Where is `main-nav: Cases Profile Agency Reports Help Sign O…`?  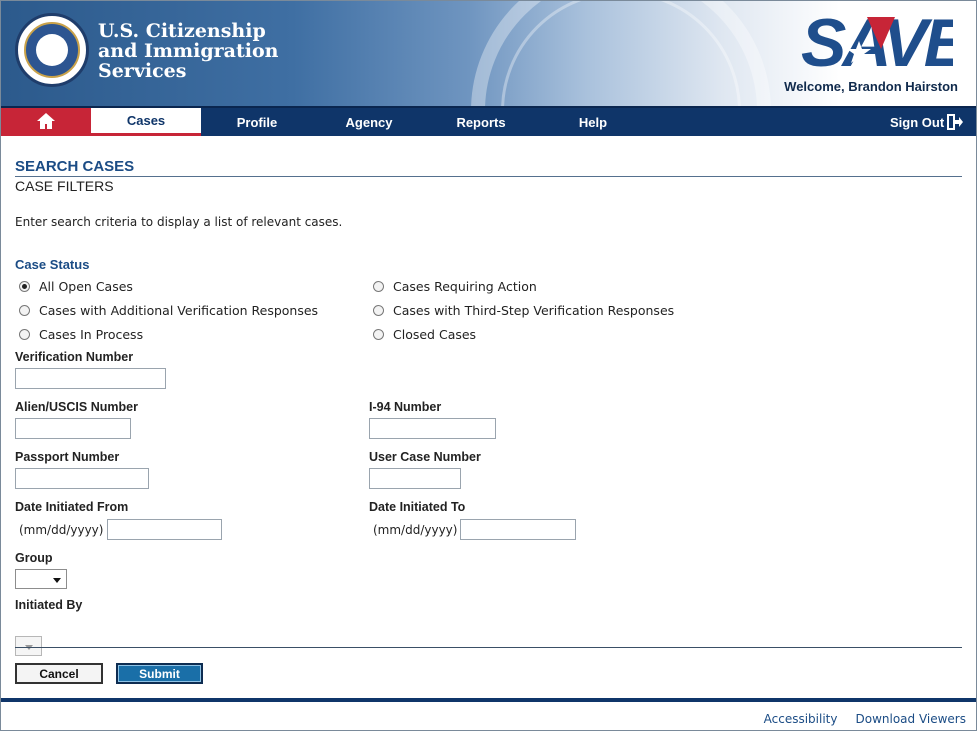 main-nav: Cases Profile Agency Reports Help Sign O… is located at coordinates (488, 121).